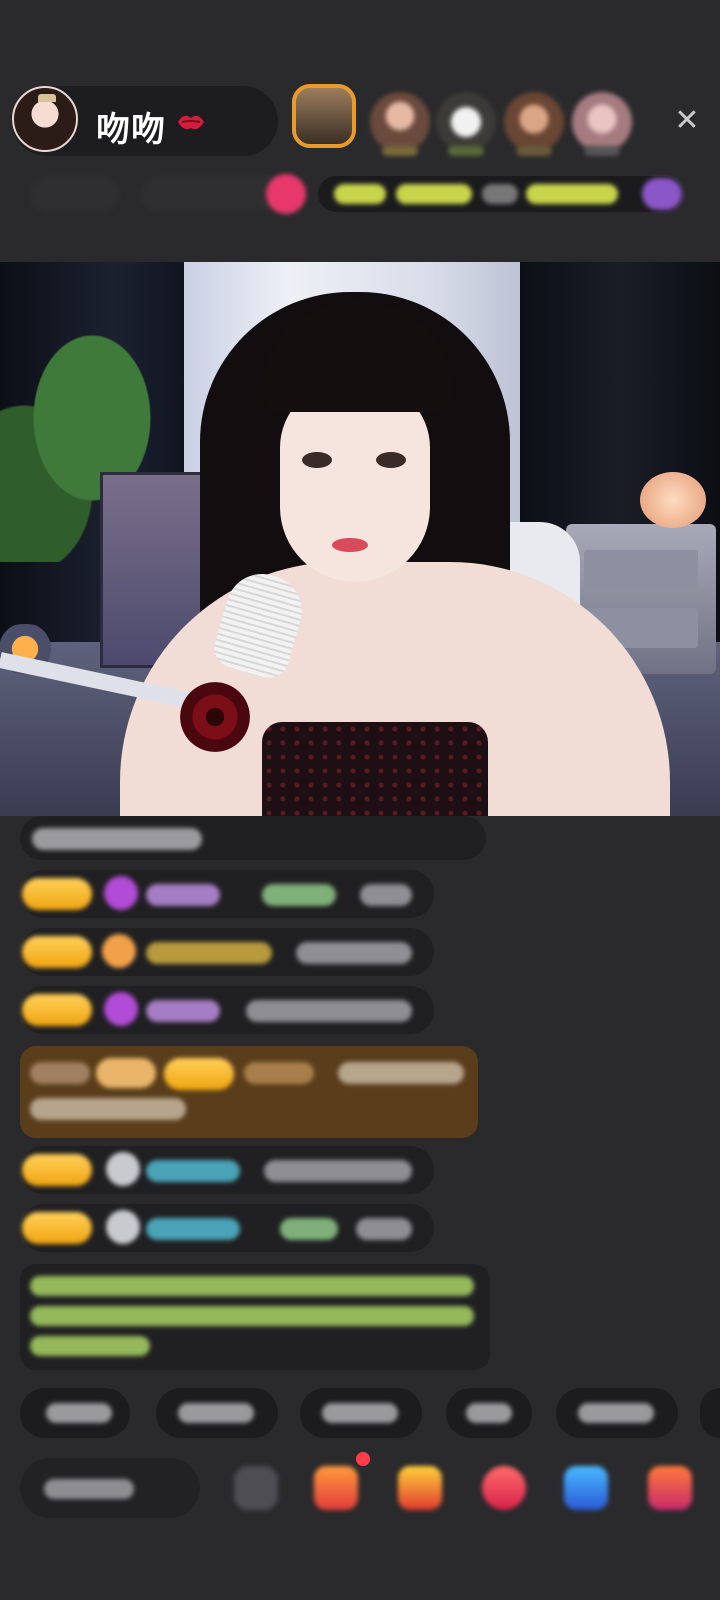 This screenshot has width=720, height=1600. Describe the element at coordinates (256, 1488) in the screenshot. I see `emoji-icon` at that location.